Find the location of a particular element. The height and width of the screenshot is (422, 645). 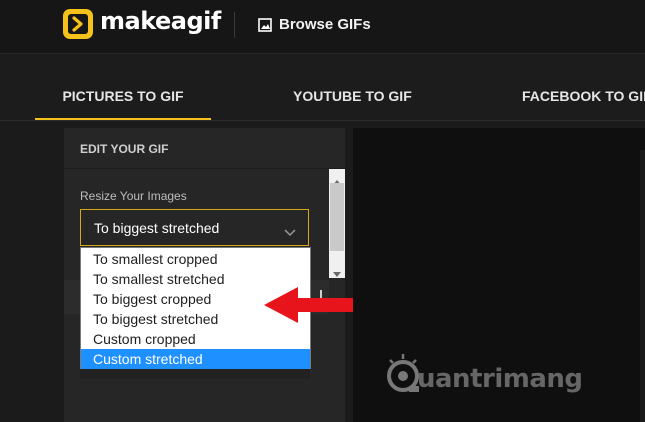

tab-youtube-to-gif: YOUTUBE TO GIF is located at coordinates (352, 86).